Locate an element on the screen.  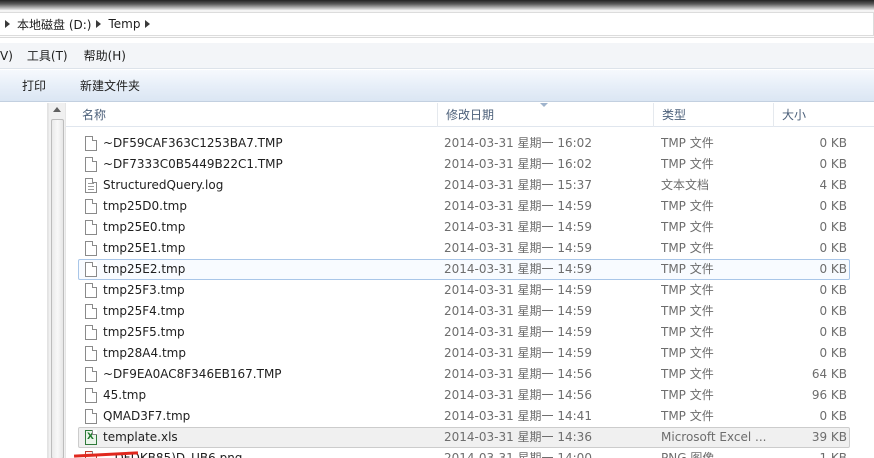
file-list-header: 名称 修改日期 类型 大小 is located at coordinates (470, 115).